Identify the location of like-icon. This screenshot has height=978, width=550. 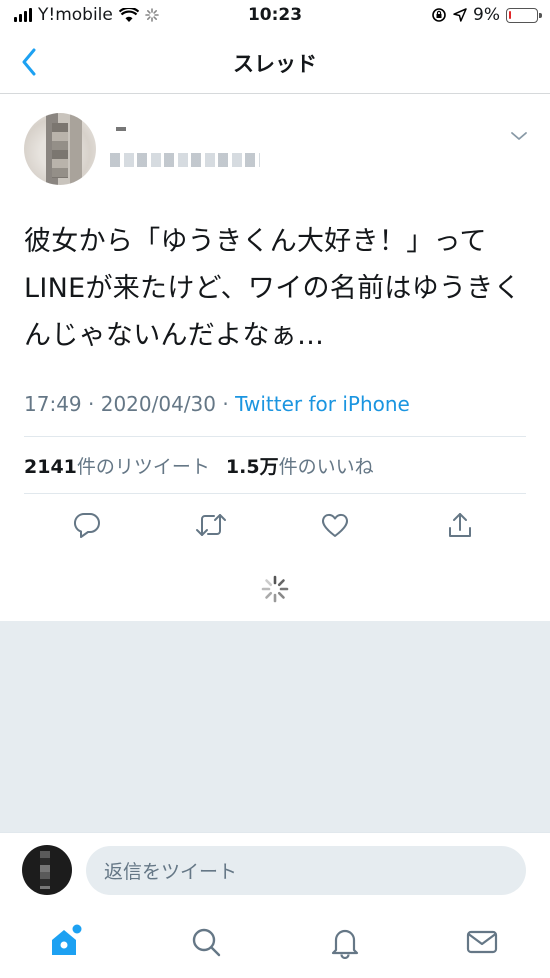
(335, 525).